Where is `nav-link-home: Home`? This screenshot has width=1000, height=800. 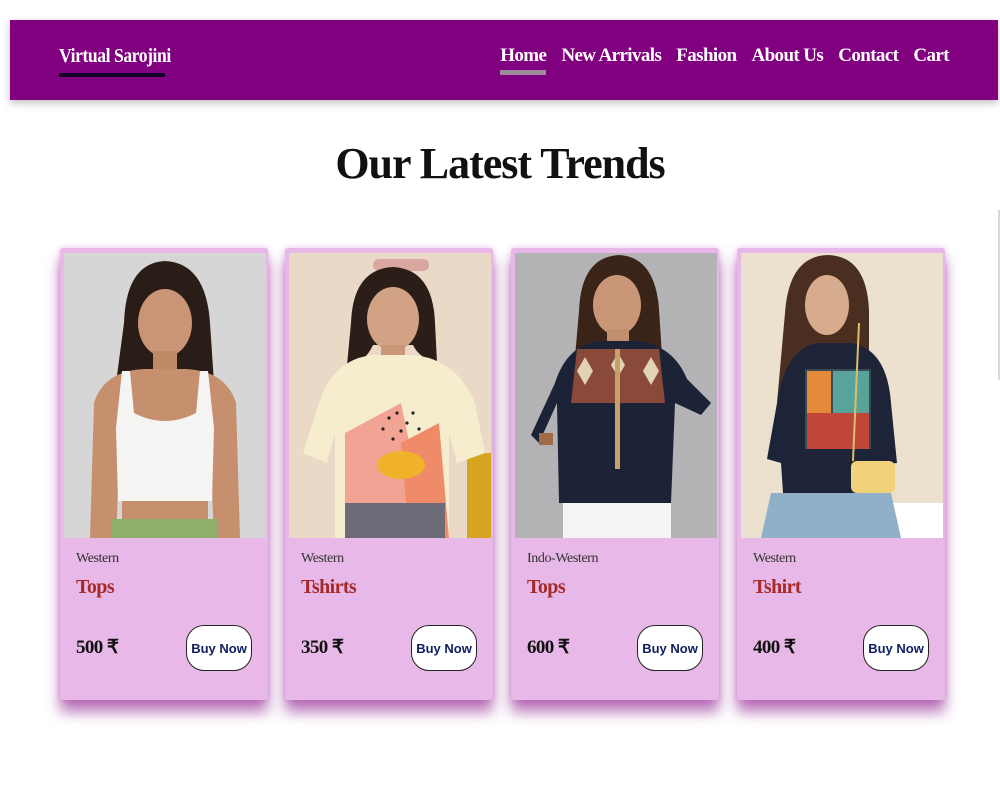
nav-link-home: Home is located at coordinates (523, 60).